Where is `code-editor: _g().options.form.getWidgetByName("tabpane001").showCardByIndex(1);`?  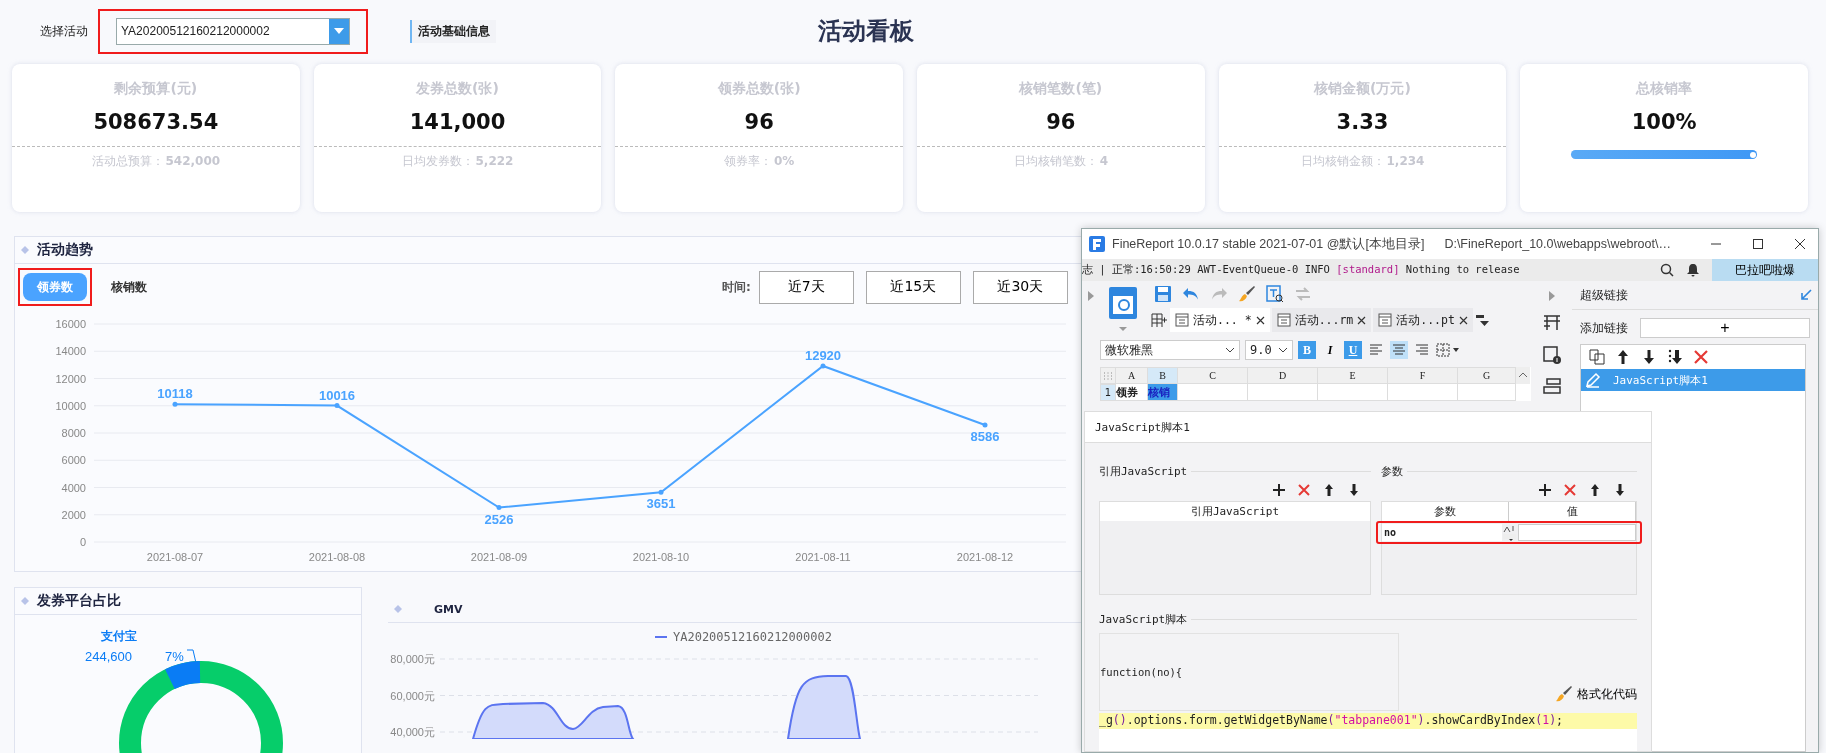 code-editor: _g().options.form.getWidgetByName("tabpane001").showCardByIndex(1); is located at coordinates (1368, 732).